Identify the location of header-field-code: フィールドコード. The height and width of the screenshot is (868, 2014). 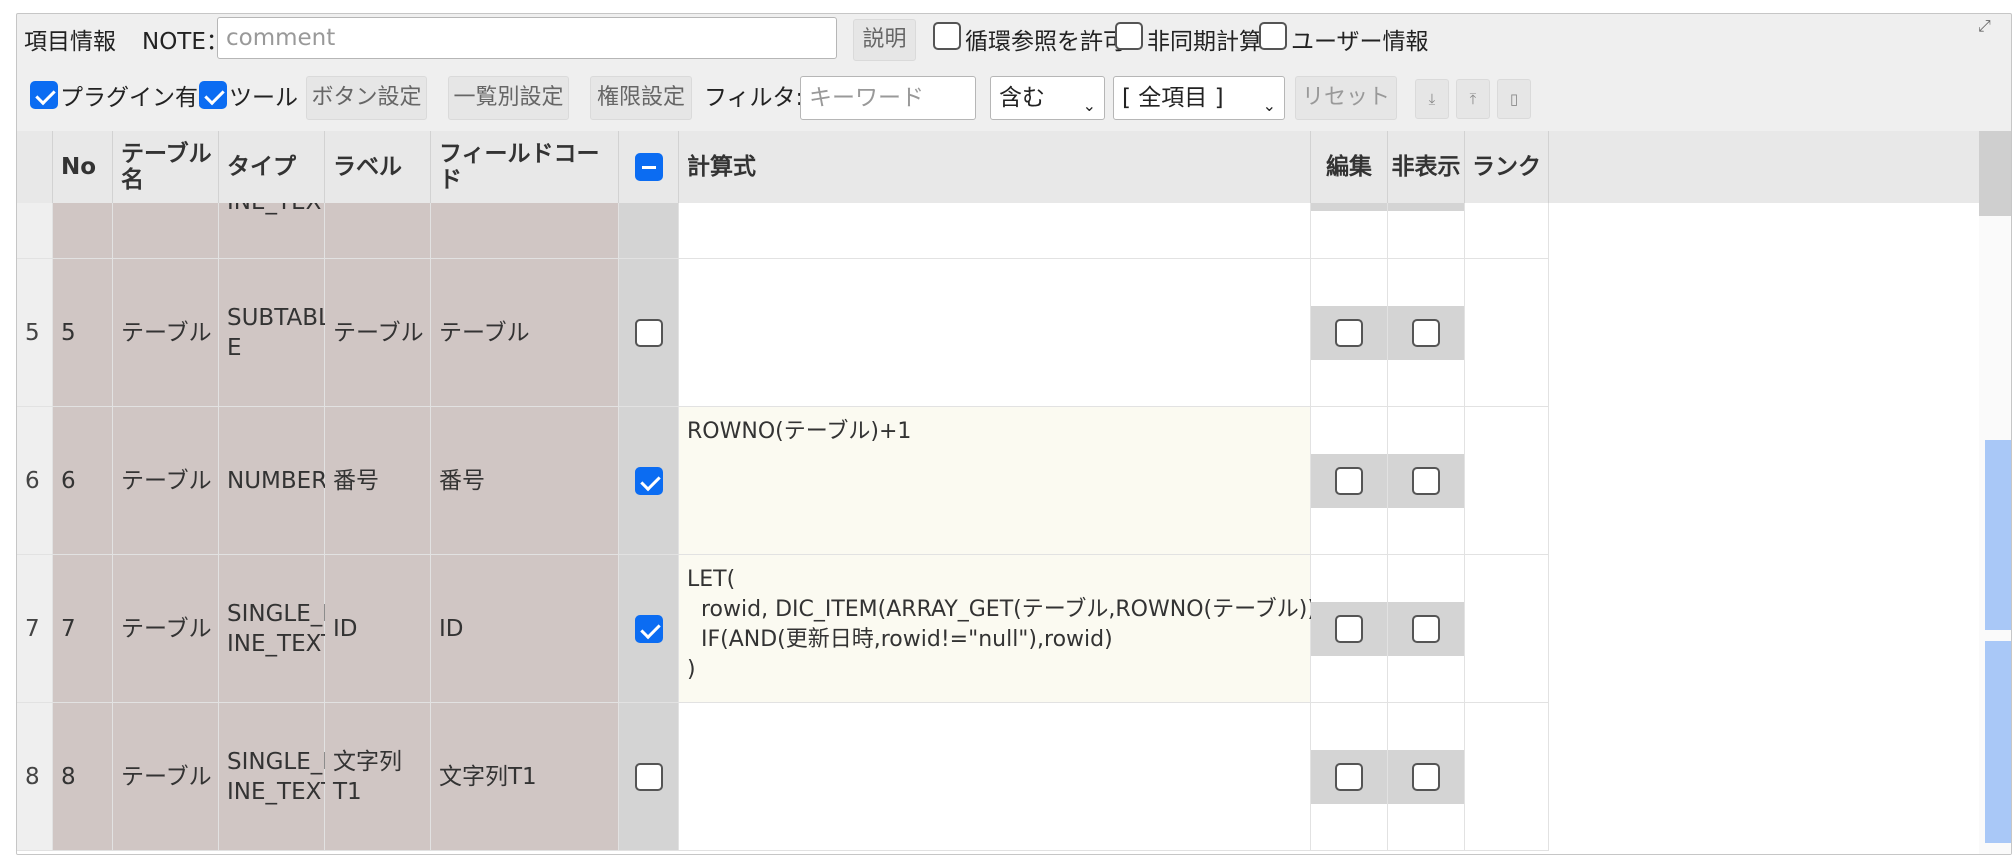
(525, 167).